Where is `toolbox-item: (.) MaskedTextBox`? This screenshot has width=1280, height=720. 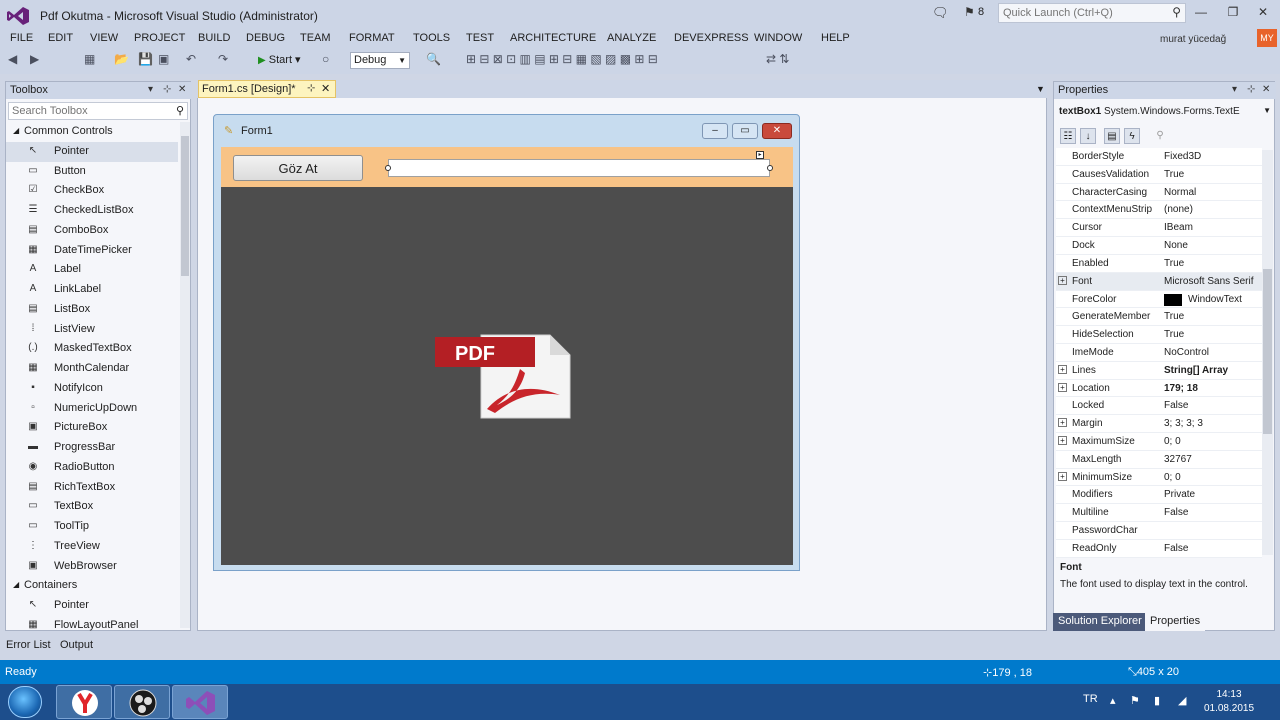 toolbox-item: (.) MaskedTextBox is located at coordinates (92, 349).